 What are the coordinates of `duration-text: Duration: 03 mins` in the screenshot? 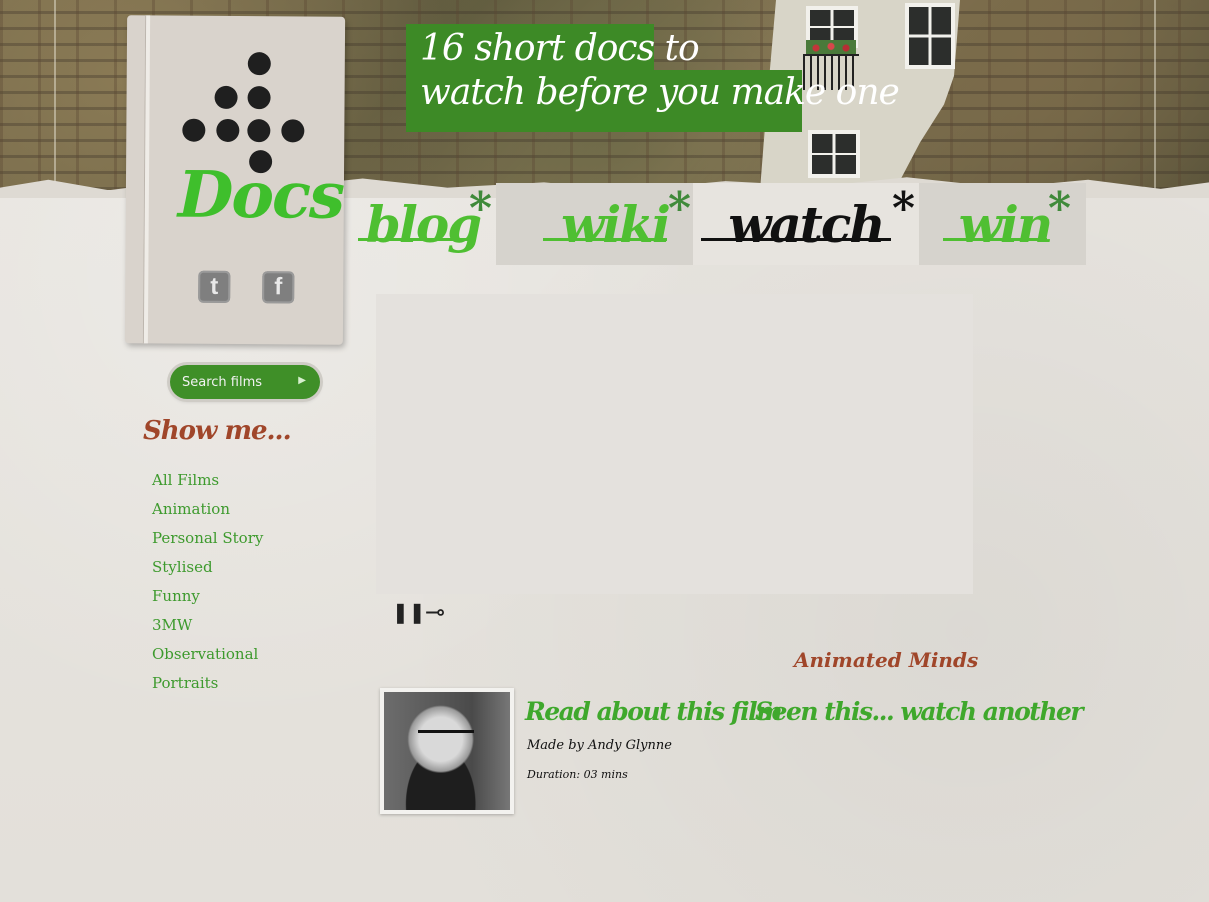 It's located at (577, 774).